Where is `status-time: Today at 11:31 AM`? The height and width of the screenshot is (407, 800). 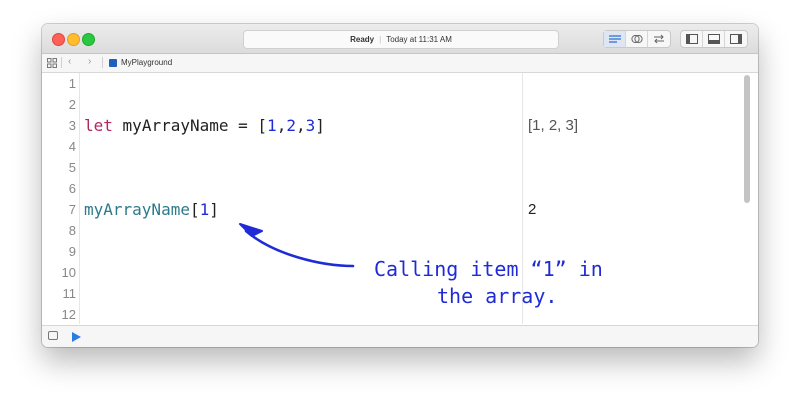
status-time: Today at 11:31 AM is located at coordinates (419, 39).